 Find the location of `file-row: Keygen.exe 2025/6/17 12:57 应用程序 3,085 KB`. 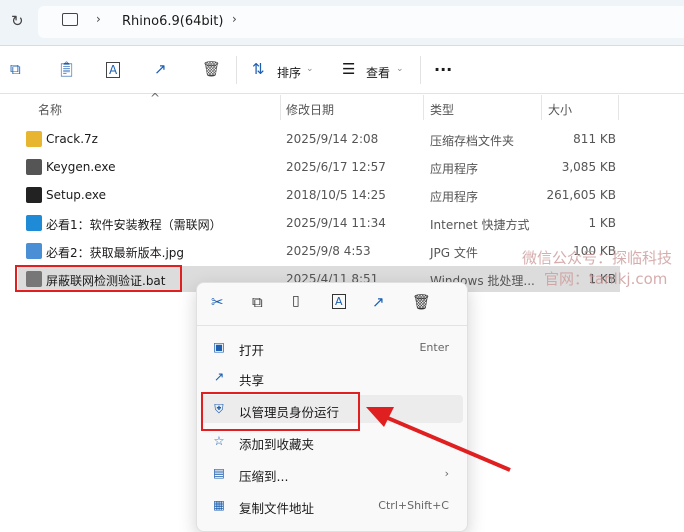

file-row: Keygen.exe 2025/6/17 12:57 应用程序 3,085 KB is located at coordinates (319, 167).